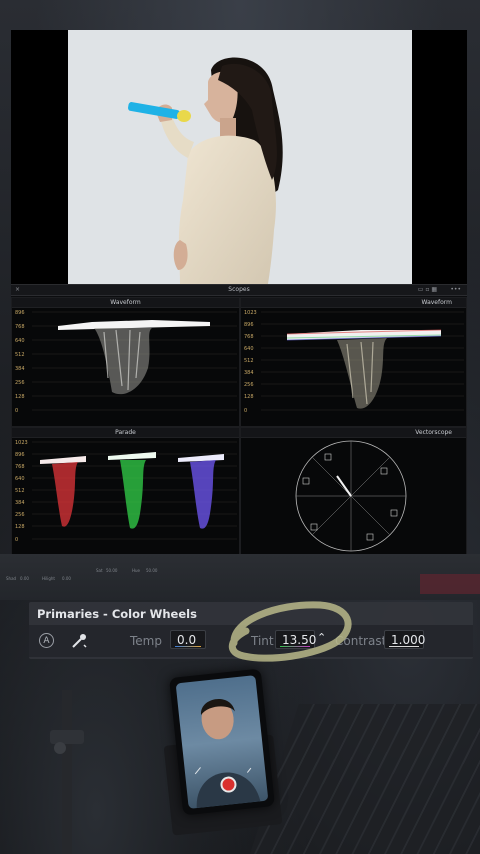 The height and width of the screenshot is (854, 480). I want to click on shadow-value: 0.00, so click(24, 578).